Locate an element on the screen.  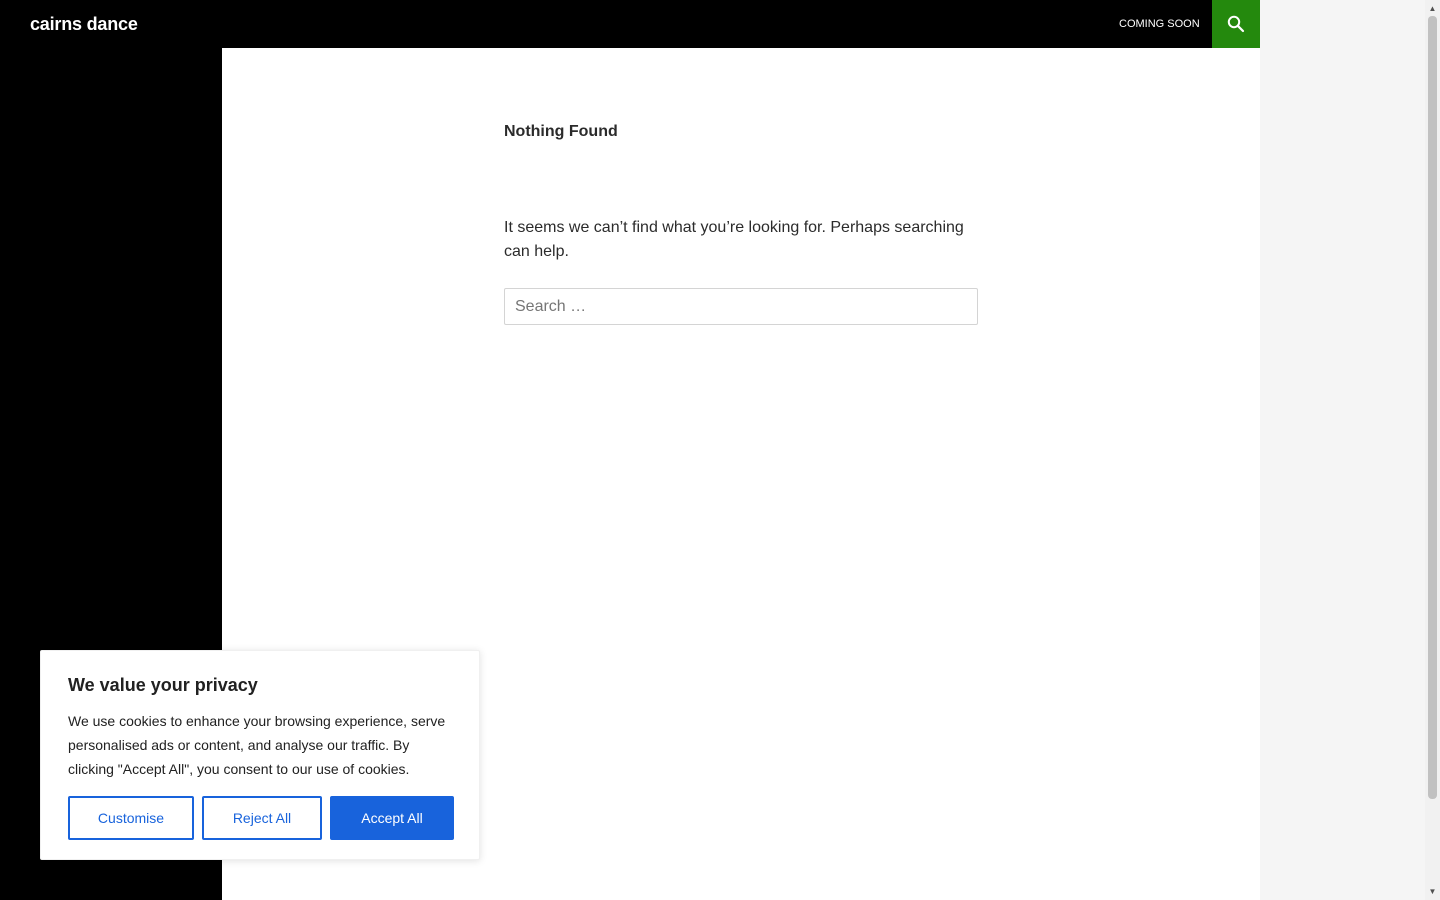
customise-button: Customise is located at coordinates (131, 818).